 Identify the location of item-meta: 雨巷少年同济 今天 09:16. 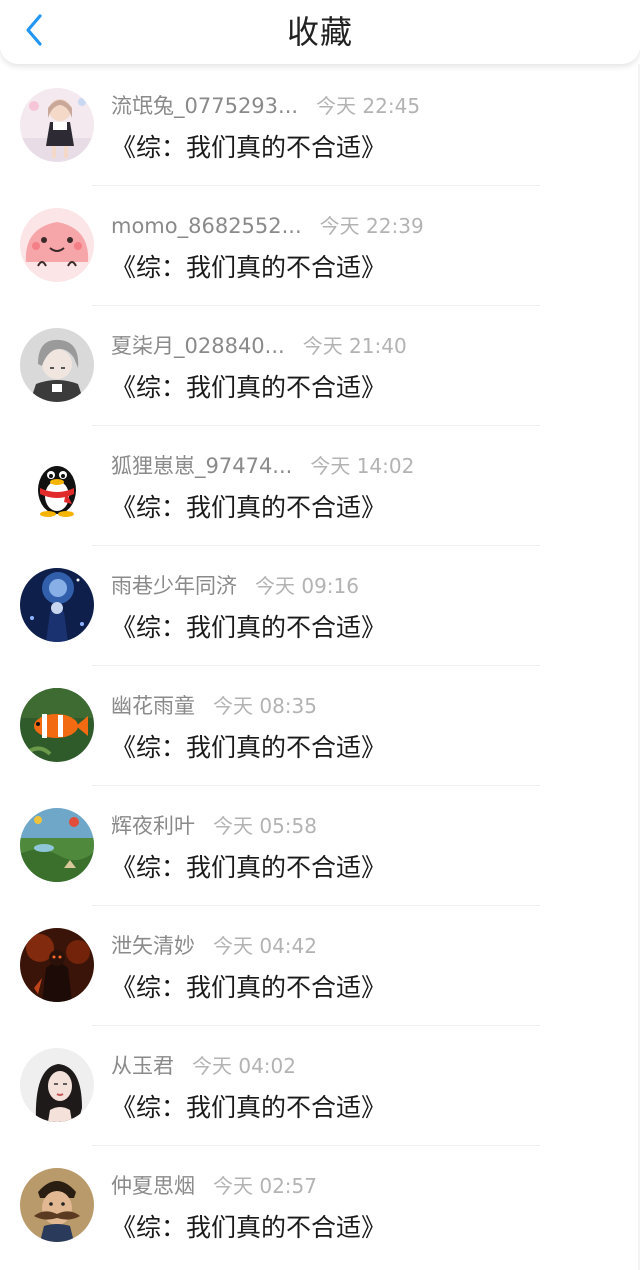
(235, 585).